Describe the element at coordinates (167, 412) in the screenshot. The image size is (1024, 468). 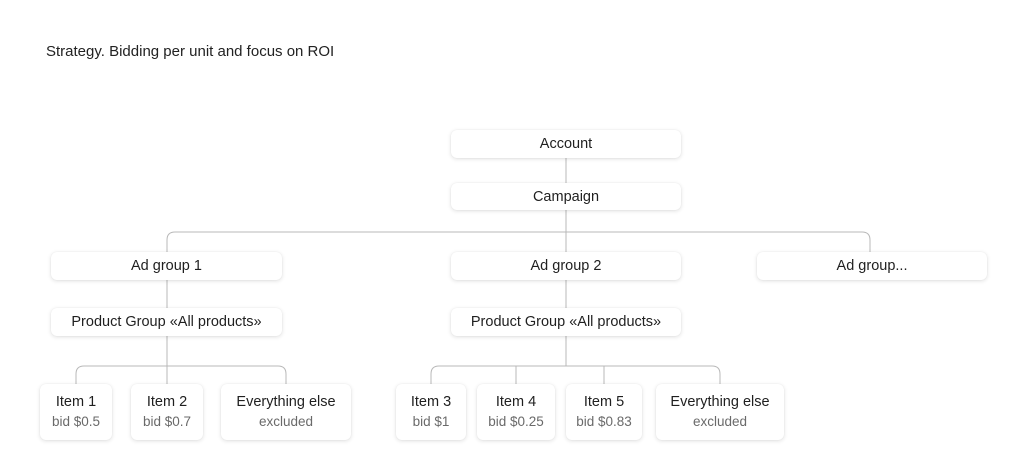
I see `item-node: Item 2 bid $0.7` at that location.